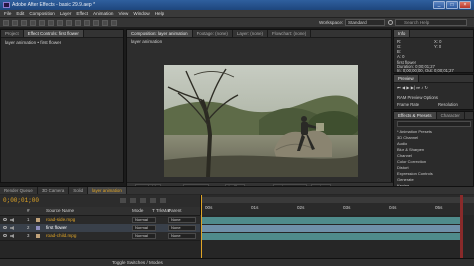  What do you see at coordinates (403, 167) in the screenshot?
I see `fx-distort: Distort` at bounding box center [403, 167].